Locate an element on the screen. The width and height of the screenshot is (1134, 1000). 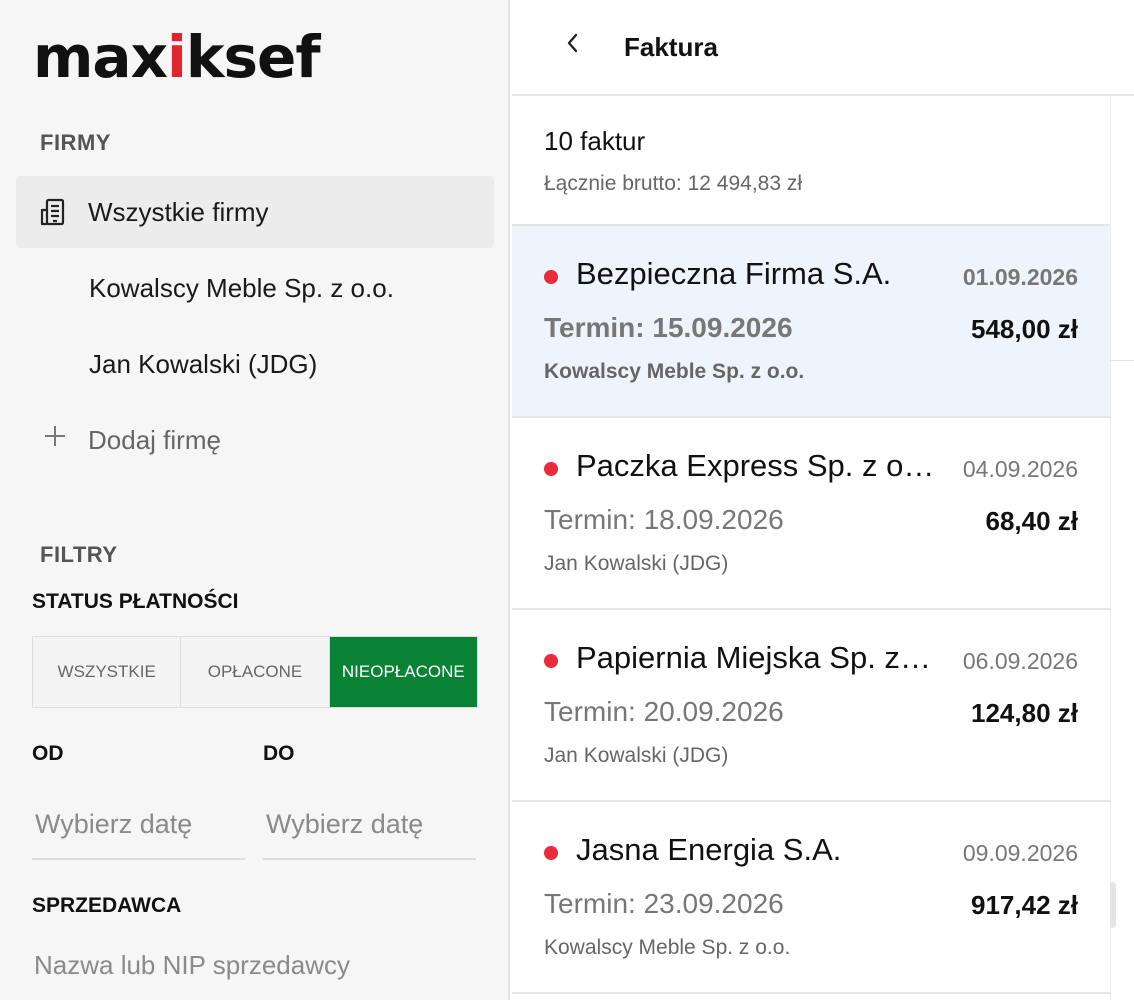
filters-section-title: FILTRY is located at coordinates (79, 554).